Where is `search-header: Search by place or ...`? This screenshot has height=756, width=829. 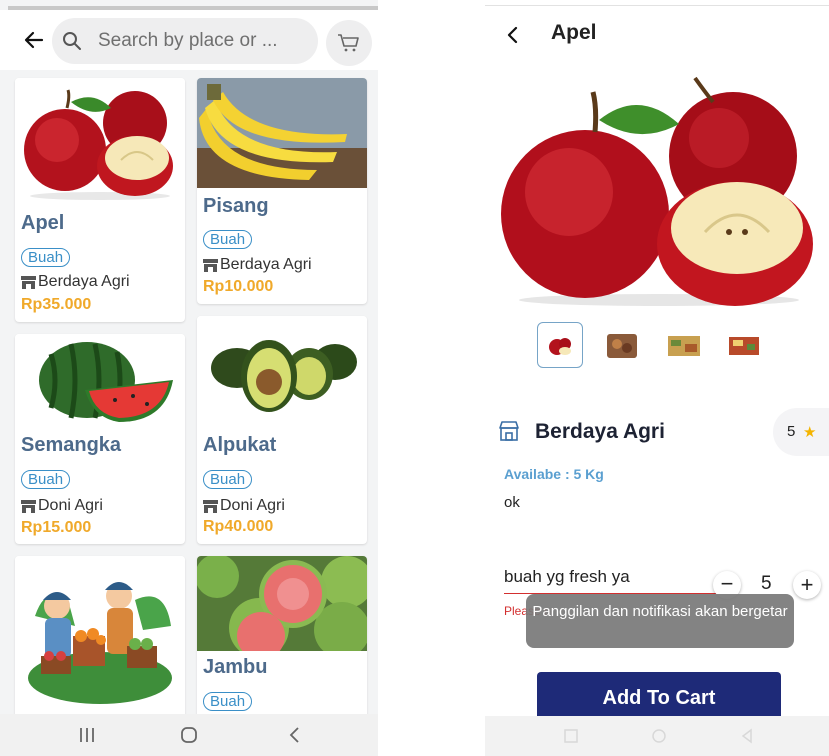
search-header: Search by place or ... is located at coordinates (189, 40).